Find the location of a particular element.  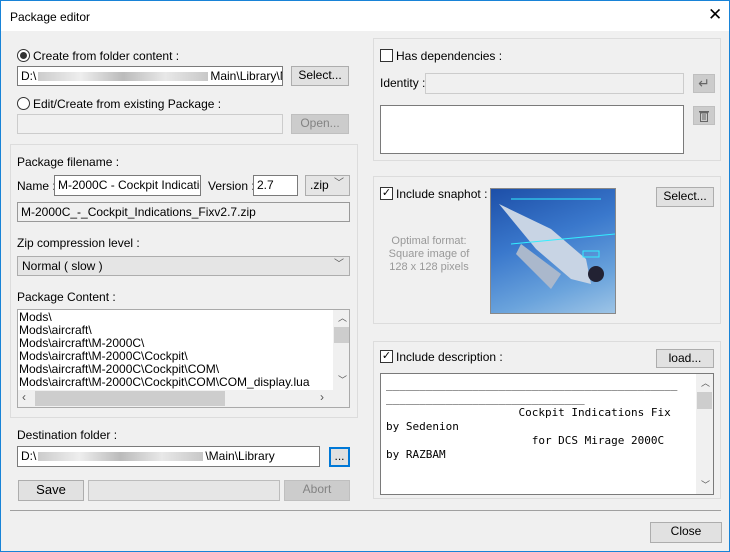

hint-line: 128 x 128 pixels is located at coordinates (429, 267).